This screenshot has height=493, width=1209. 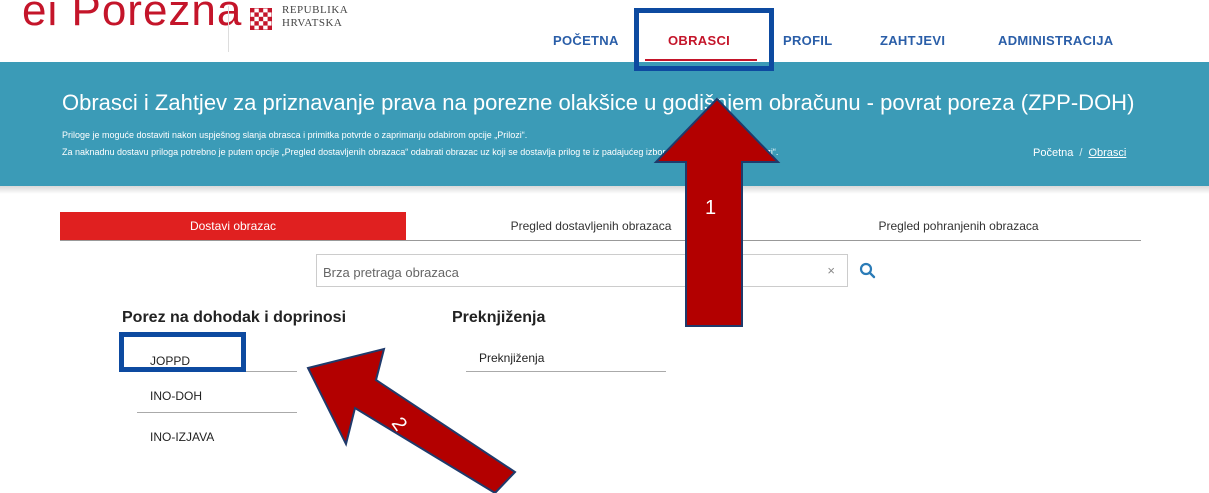 I want to click on country-label: REPUBLIKA HRVATSKA, so click(x=315, y=17).